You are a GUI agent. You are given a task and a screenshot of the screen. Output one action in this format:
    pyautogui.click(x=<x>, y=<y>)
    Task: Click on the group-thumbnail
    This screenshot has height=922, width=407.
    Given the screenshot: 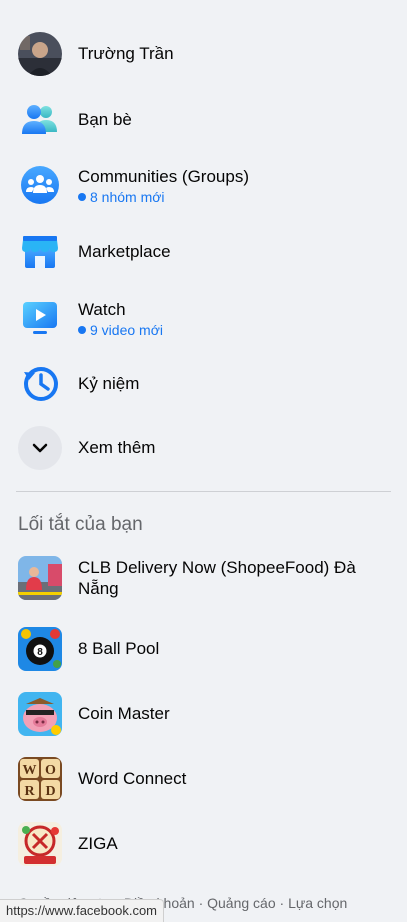 What is the action you would take?
    pyautogui.click(x=40, y=578)
    